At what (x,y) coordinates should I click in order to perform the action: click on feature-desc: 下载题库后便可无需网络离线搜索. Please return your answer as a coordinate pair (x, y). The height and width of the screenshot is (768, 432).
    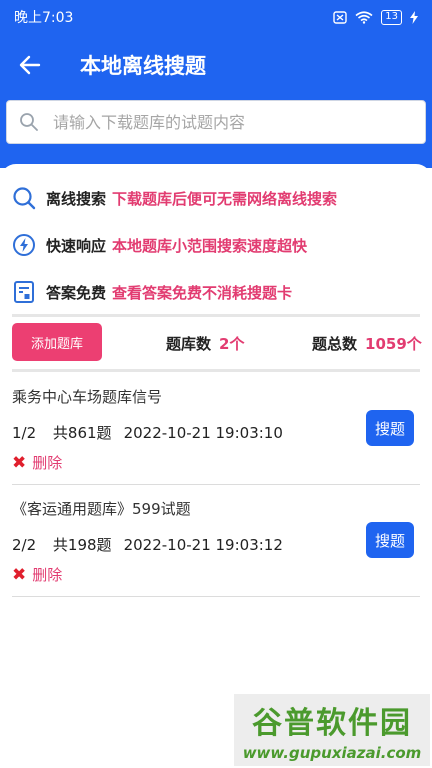
    Looking at the image, I should click on (225, 198).